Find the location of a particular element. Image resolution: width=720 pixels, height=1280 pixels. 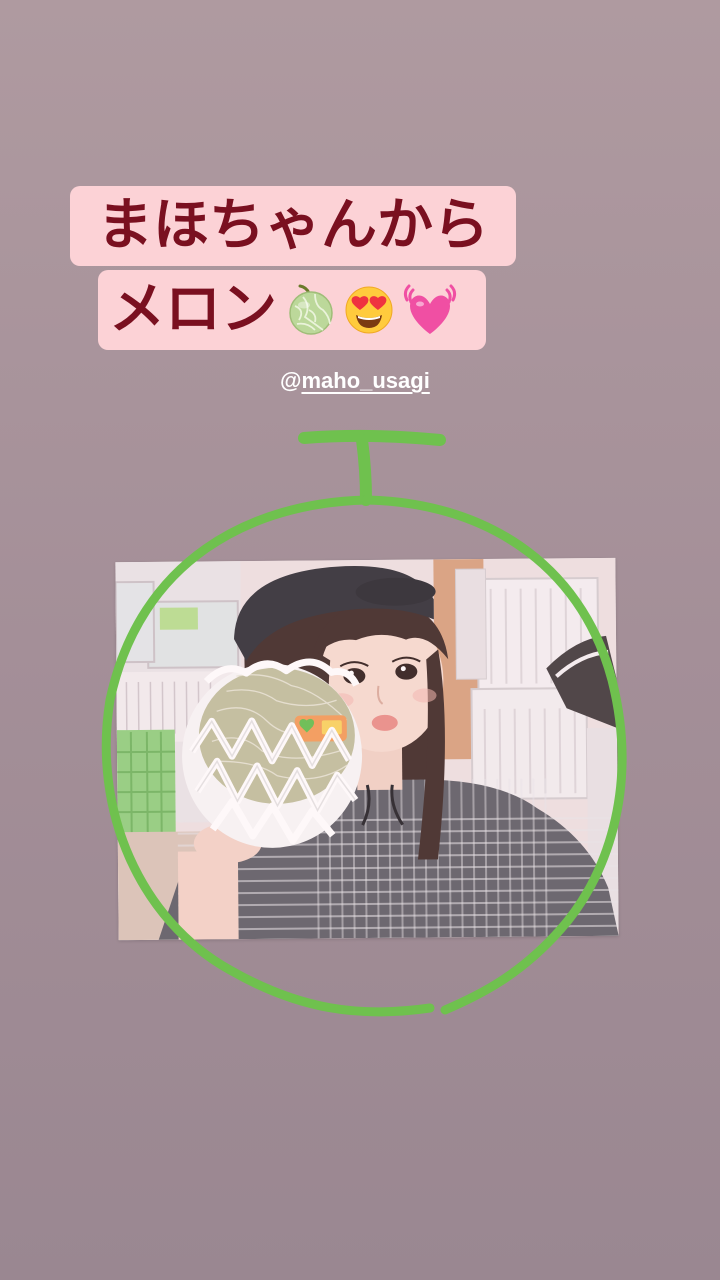

caption-text-line-2: メロン is located at coordinates (193, 309).